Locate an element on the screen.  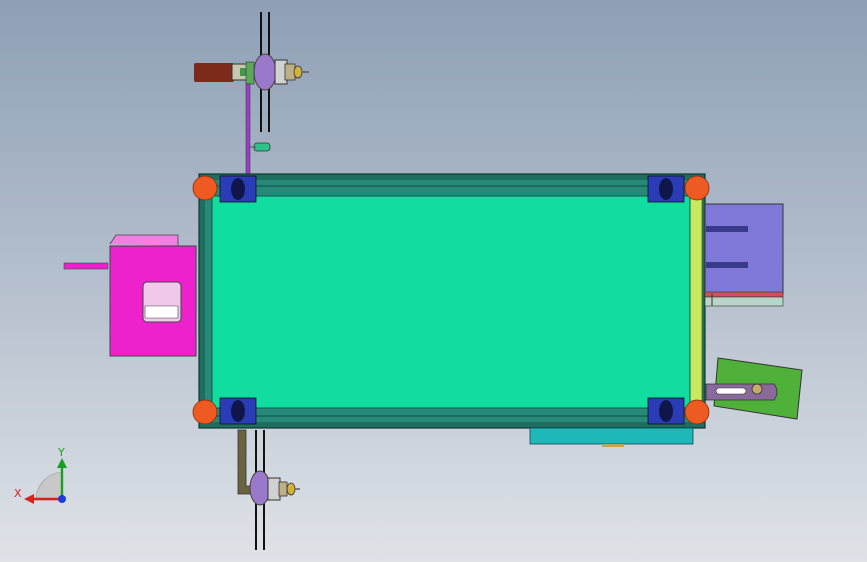
tension-slot is located at coordinates (731, 391).